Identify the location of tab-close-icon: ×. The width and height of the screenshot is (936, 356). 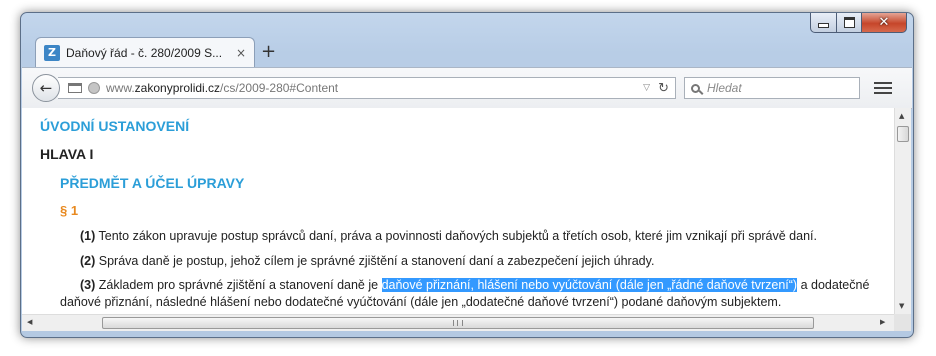
(241, 53).